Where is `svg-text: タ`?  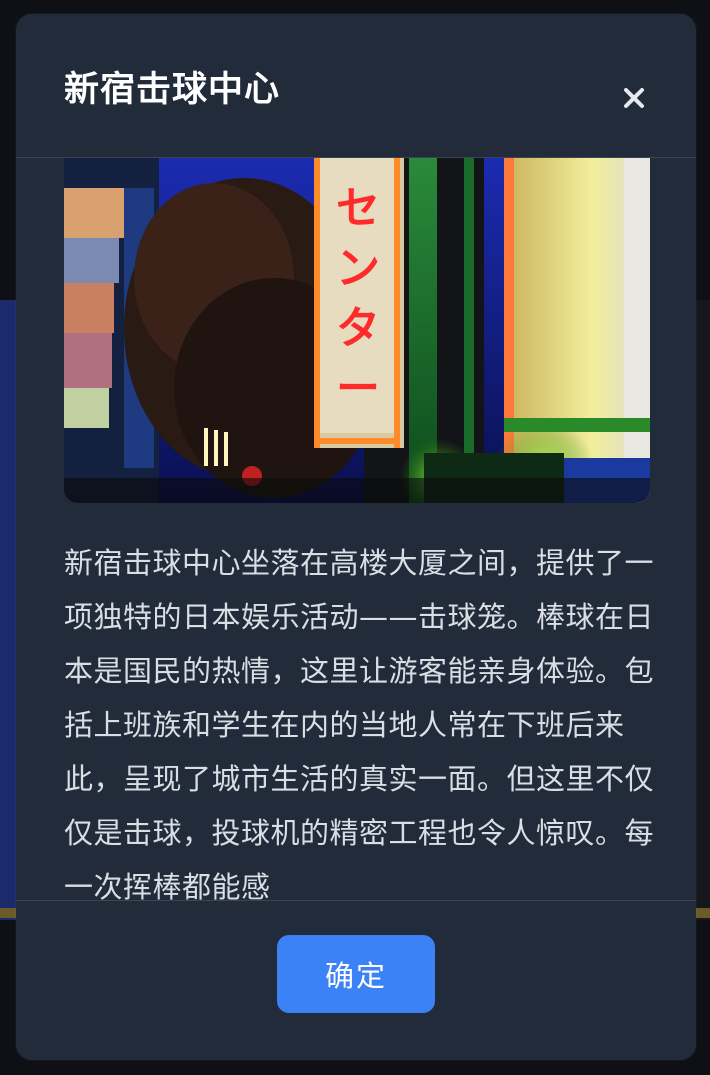
svg-text: タ is located at coordinates (358, 328).